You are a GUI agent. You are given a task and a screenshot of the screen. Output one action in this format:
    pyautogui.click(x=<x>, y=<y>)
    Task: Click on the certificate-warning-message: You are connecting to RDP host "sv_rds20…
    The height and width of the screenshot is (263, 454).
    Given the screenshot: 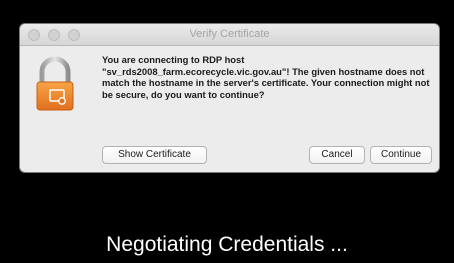 What is the action you would take?
    pyautogui.click(x=266, y=77)
    